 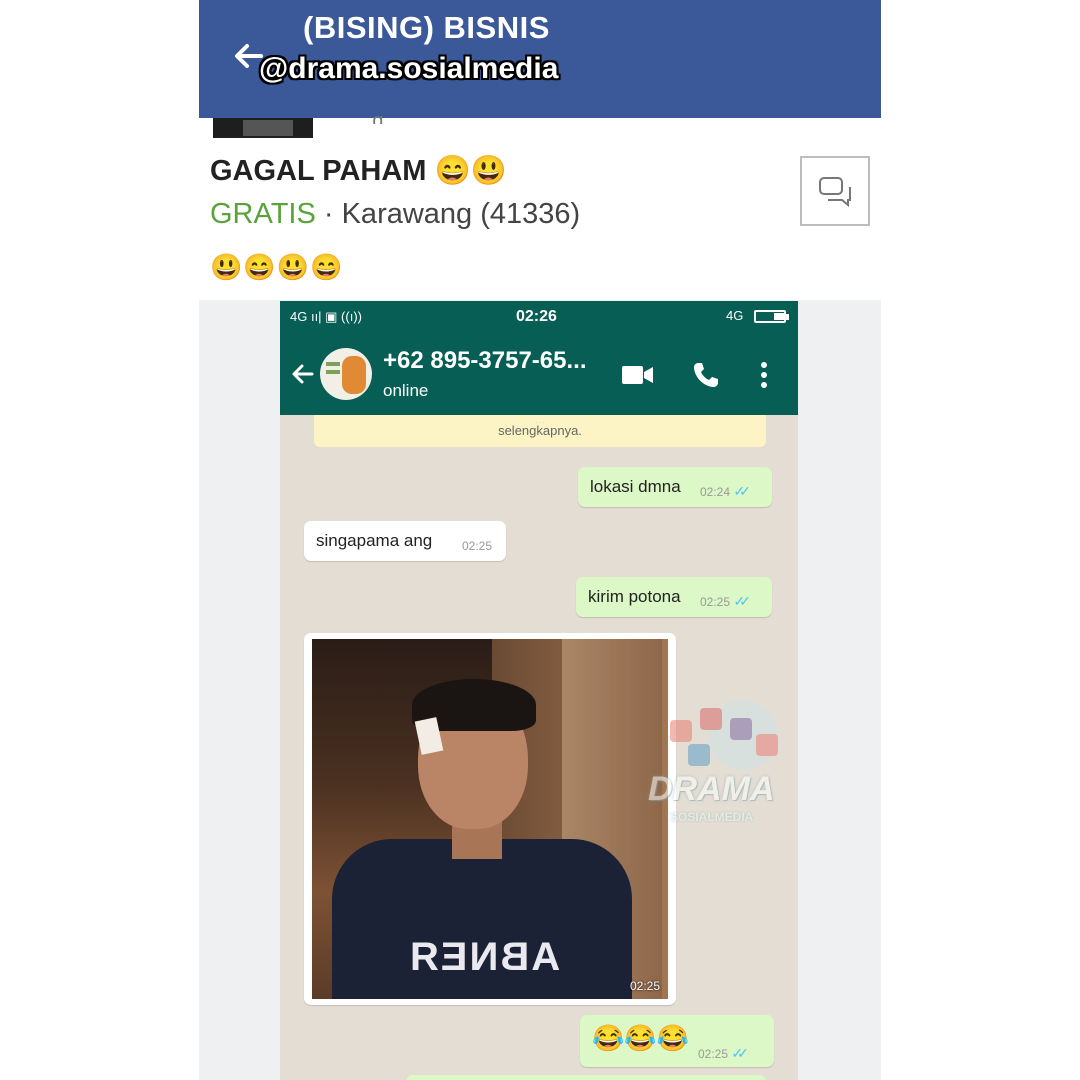 What do you see at coordinates (361, 117) in the screenshot?
I see `seller-meta-cut: , , , g` at bounding box center [361, 117].